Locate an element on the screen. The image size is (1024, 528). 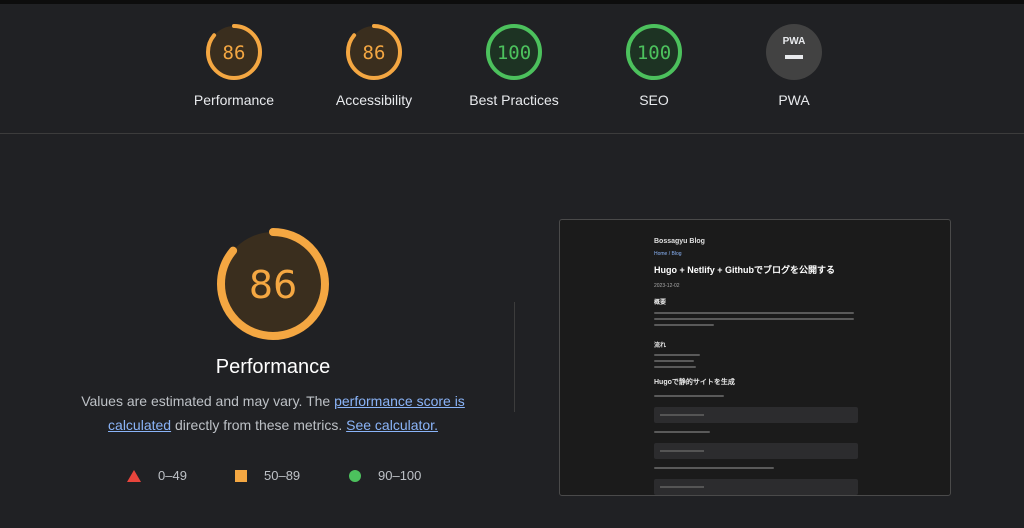
circle-icon is located at coordinates (355, 475).